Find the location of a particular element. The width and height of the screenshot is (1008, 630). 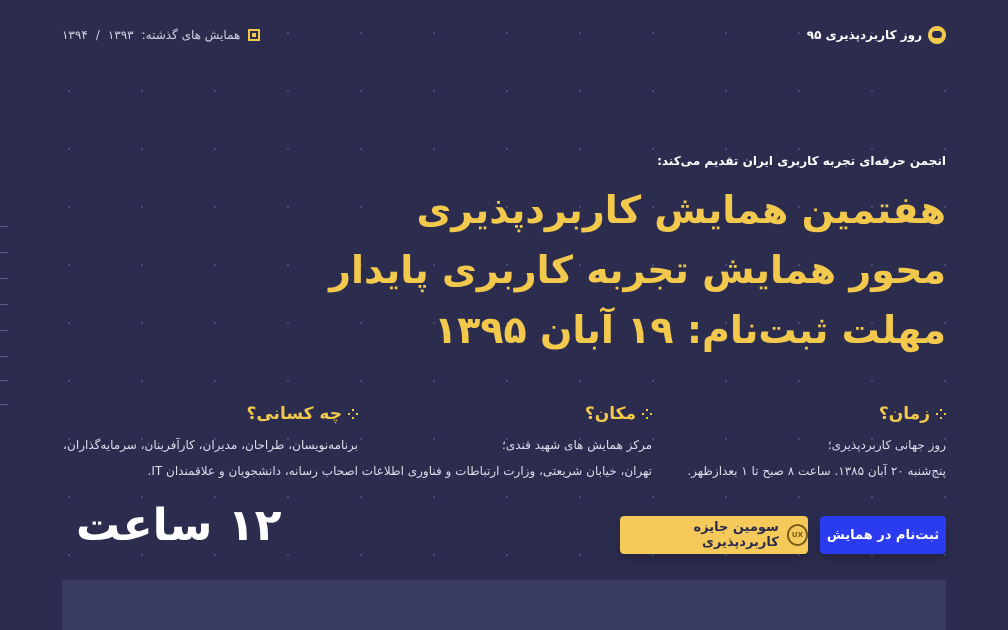

headline-line: محور همایش تجربه کاربری پایدار is located at coordinates (637, 270).